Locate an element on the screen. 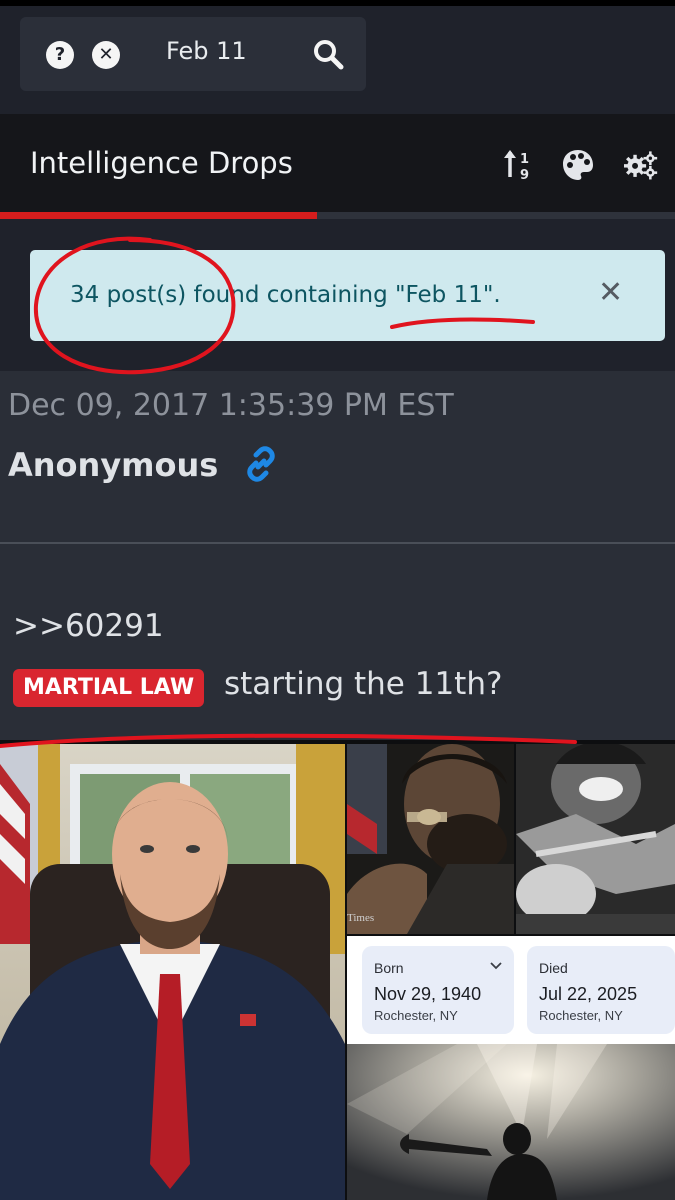  app-header: Intelligence Drops 1 9 is located at coordinates (337, 163).